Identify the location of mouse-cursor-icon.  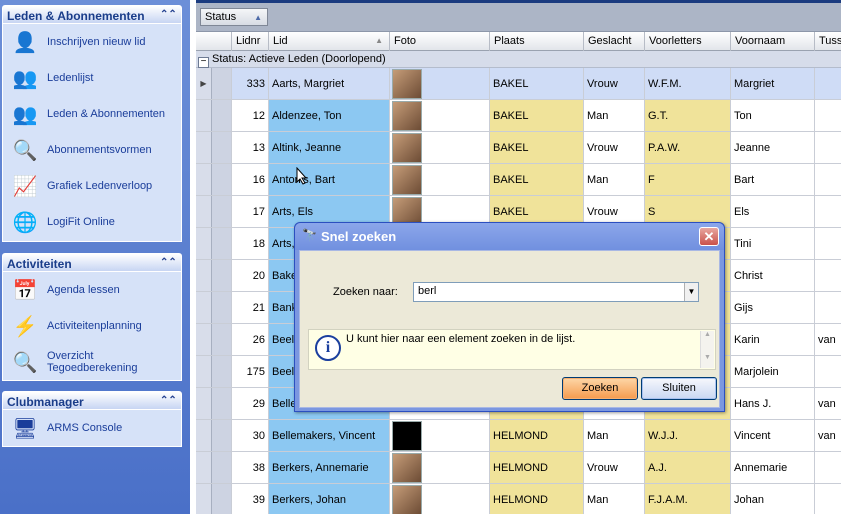
(302, 176).